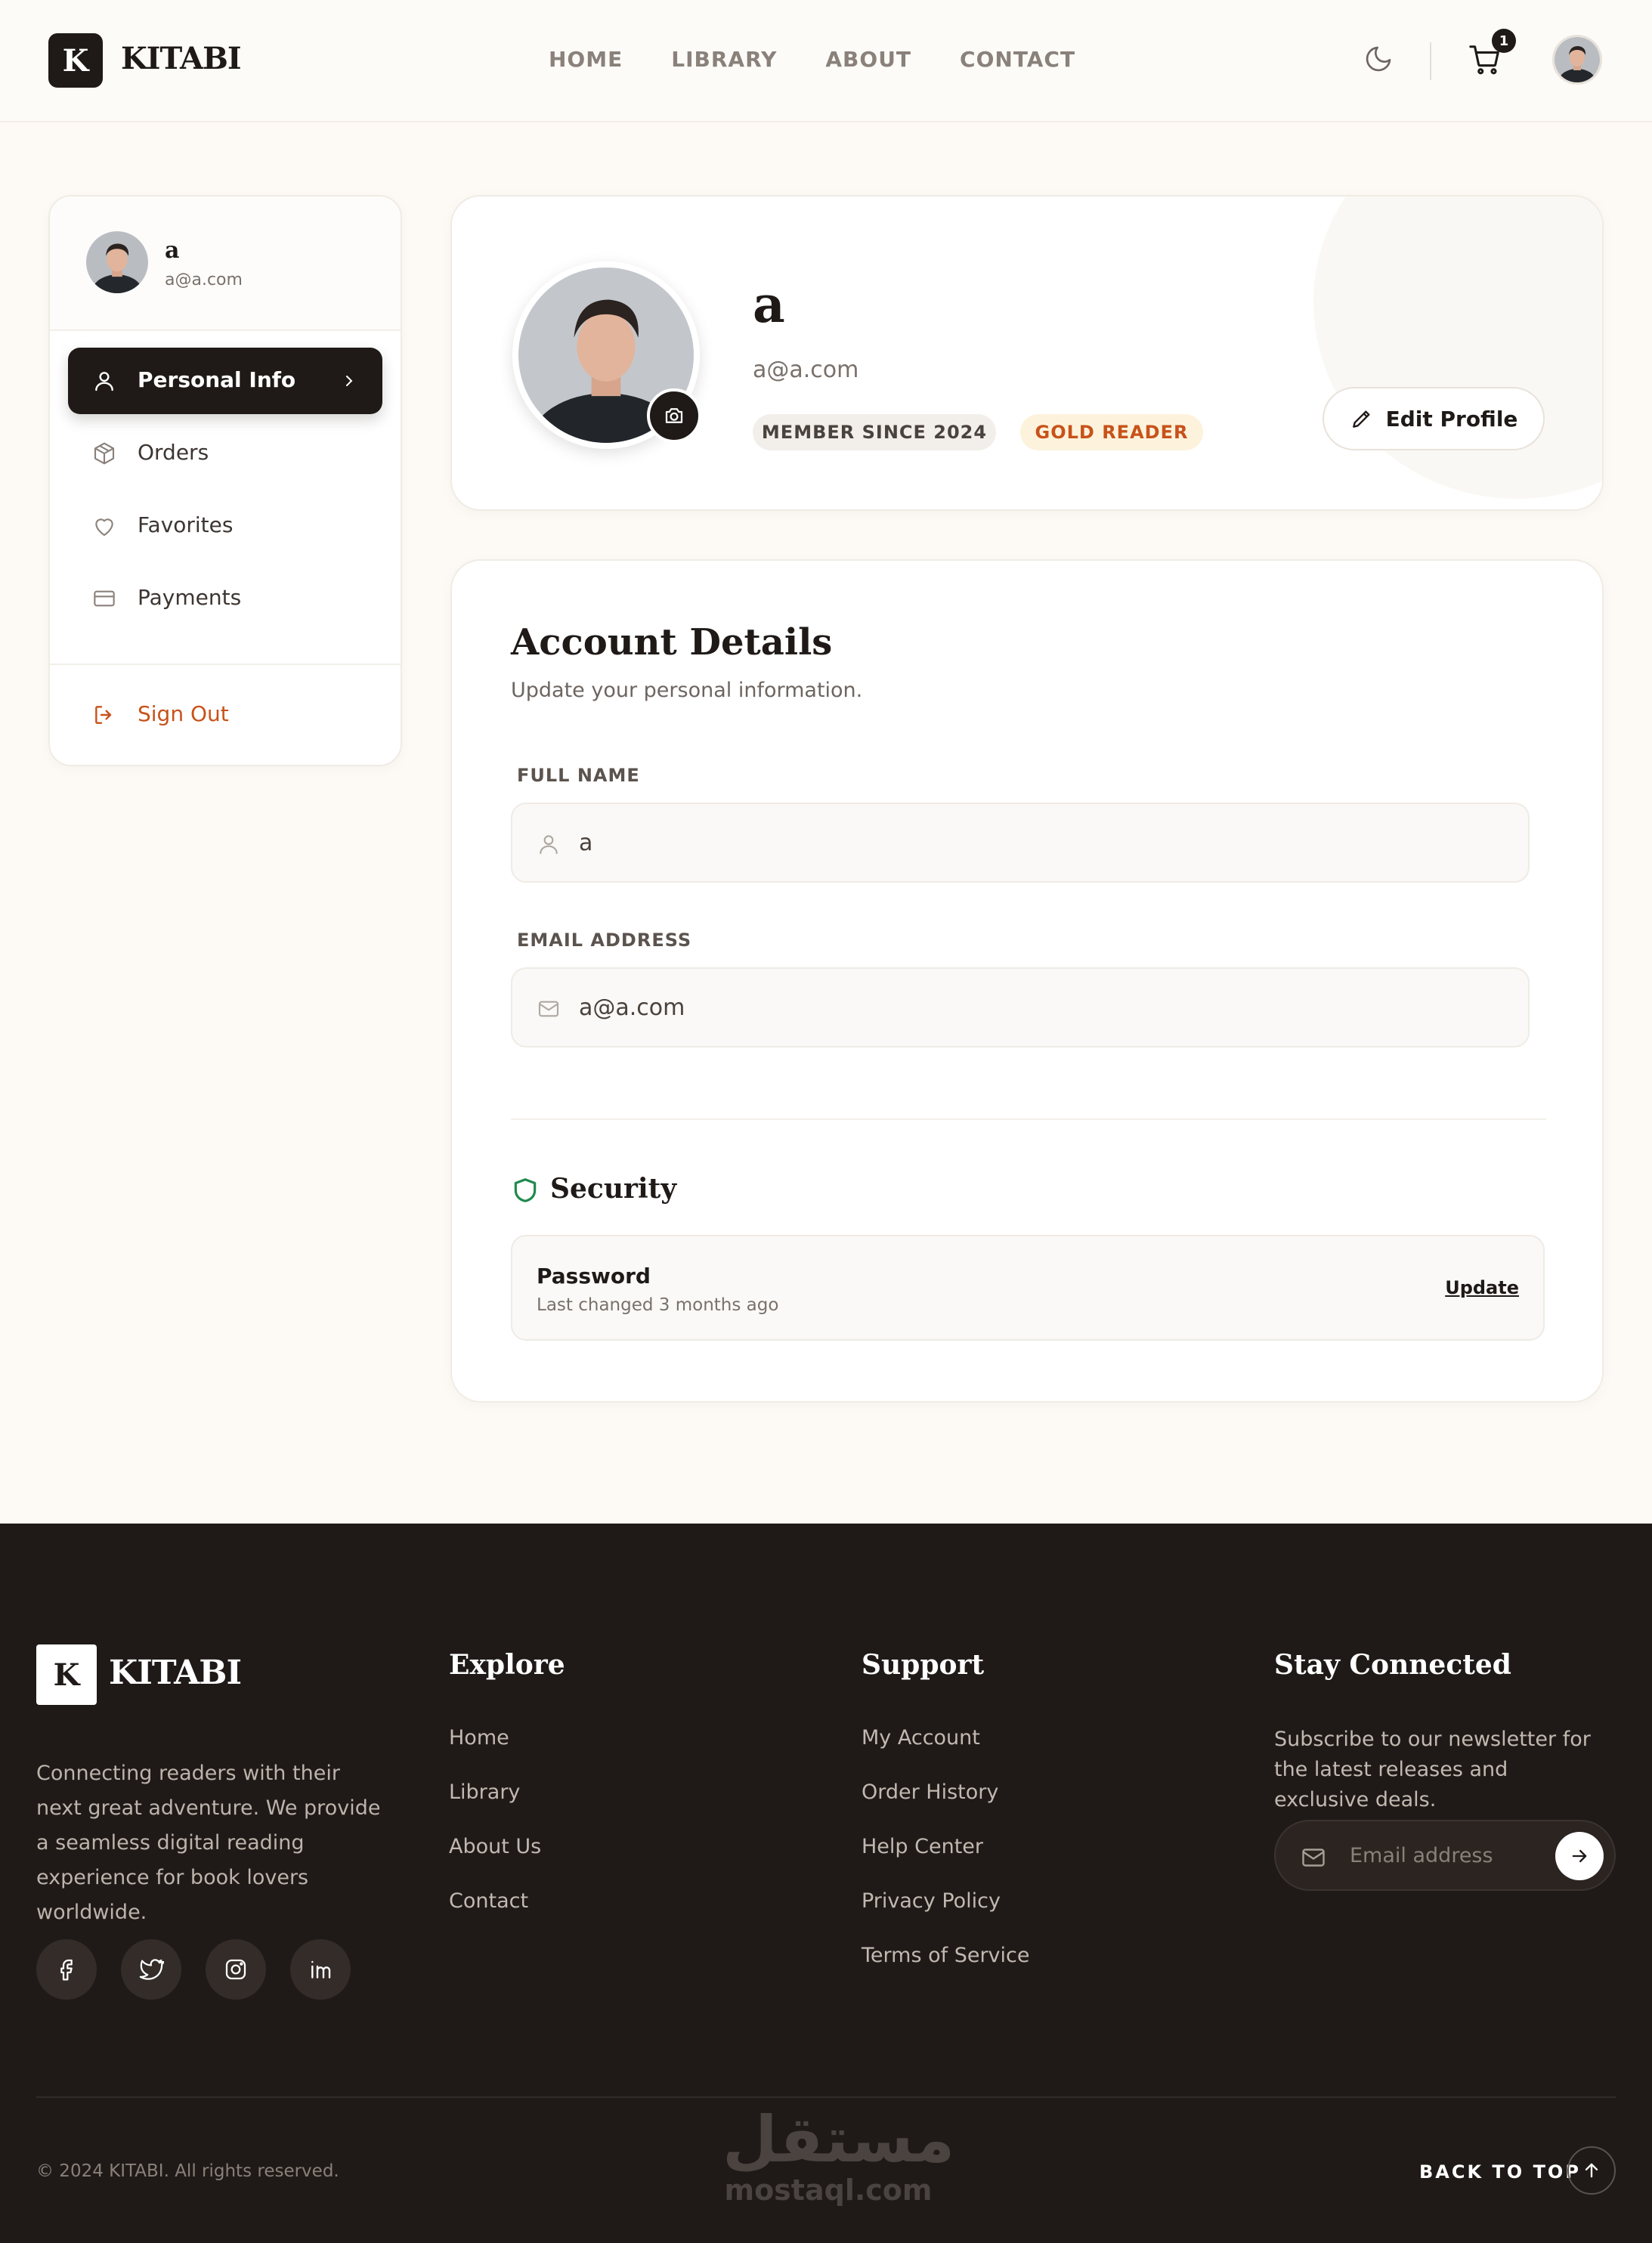  What do you see at coordinates (828, 2190) in the screenshot?
I see `watermark-url: mostaql.com` at bounding box center [828, 2190].